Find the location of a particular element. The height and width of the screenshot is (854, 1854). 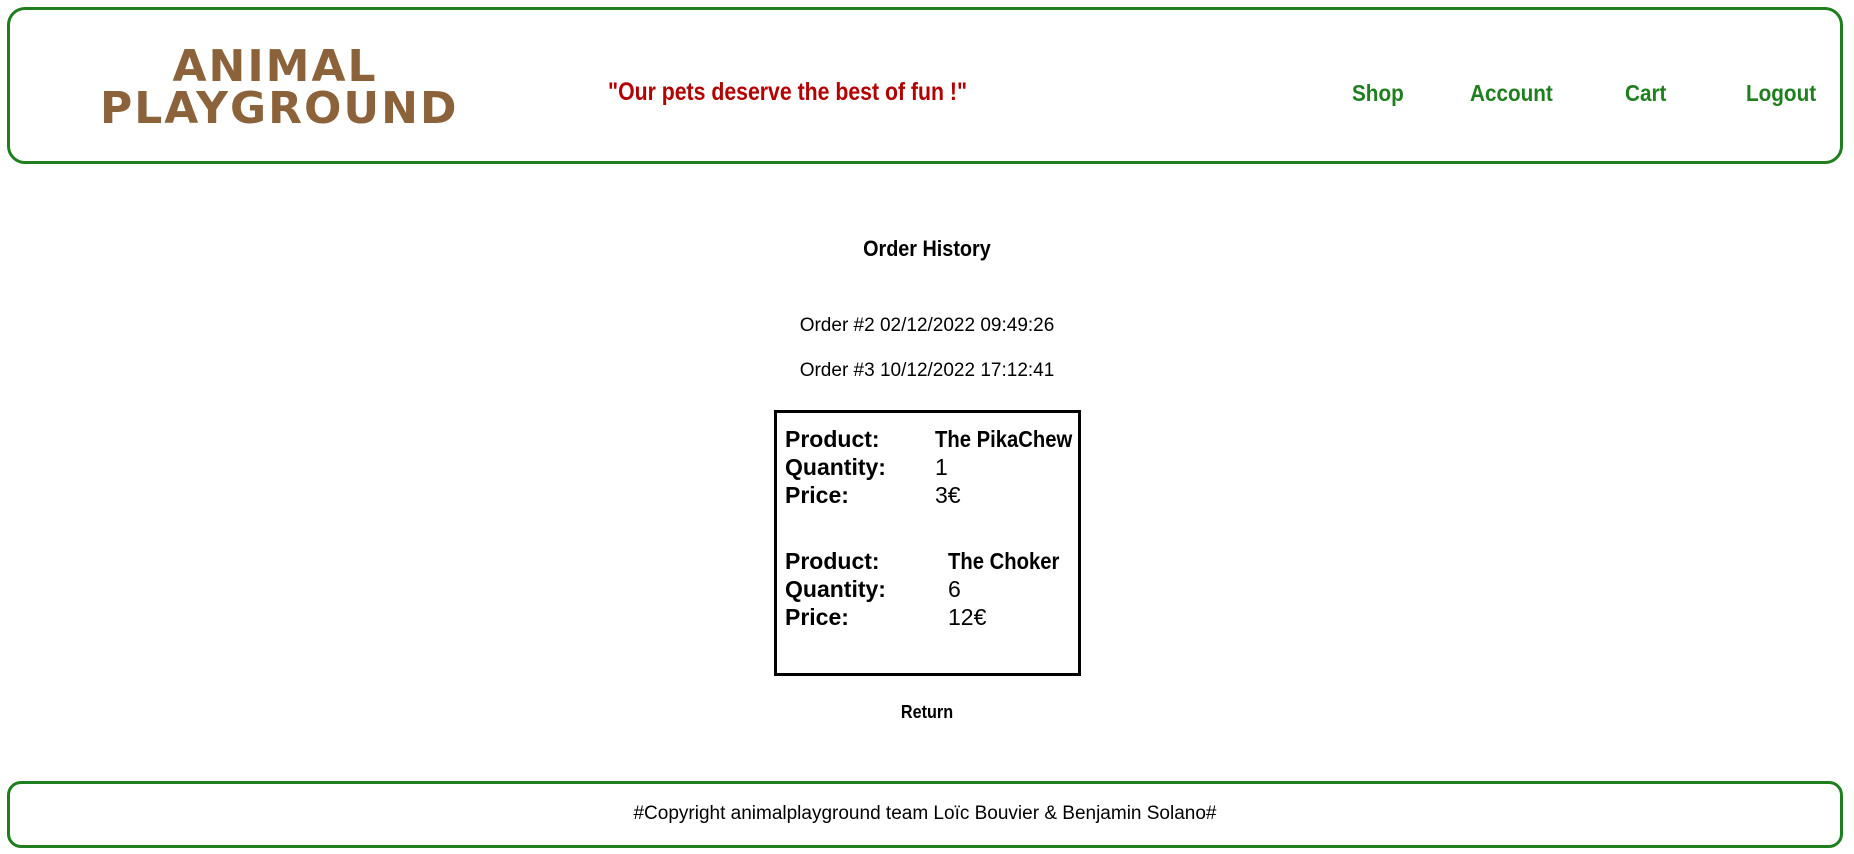

return-link: Return is located at coordinates (927, 712).